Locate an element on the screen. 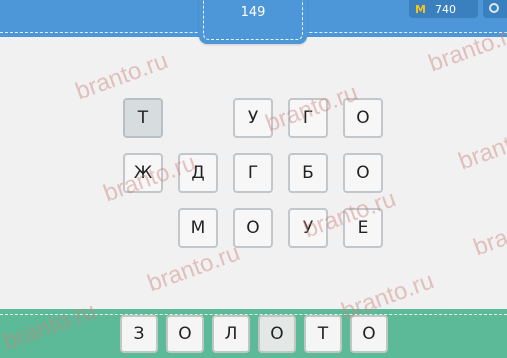  answer-slot: Л is located at coordinates (231, 334).